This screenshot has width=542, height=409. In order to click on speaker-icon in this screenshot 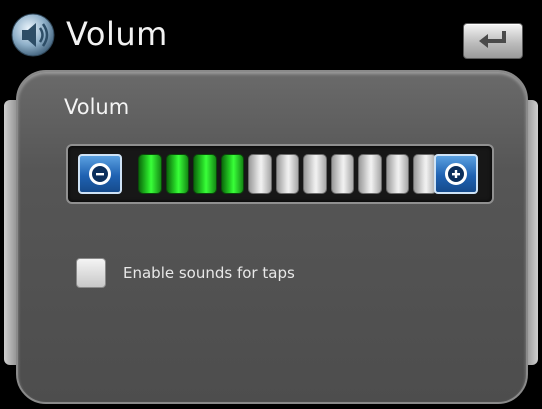, I will do `click(33, 35)`.